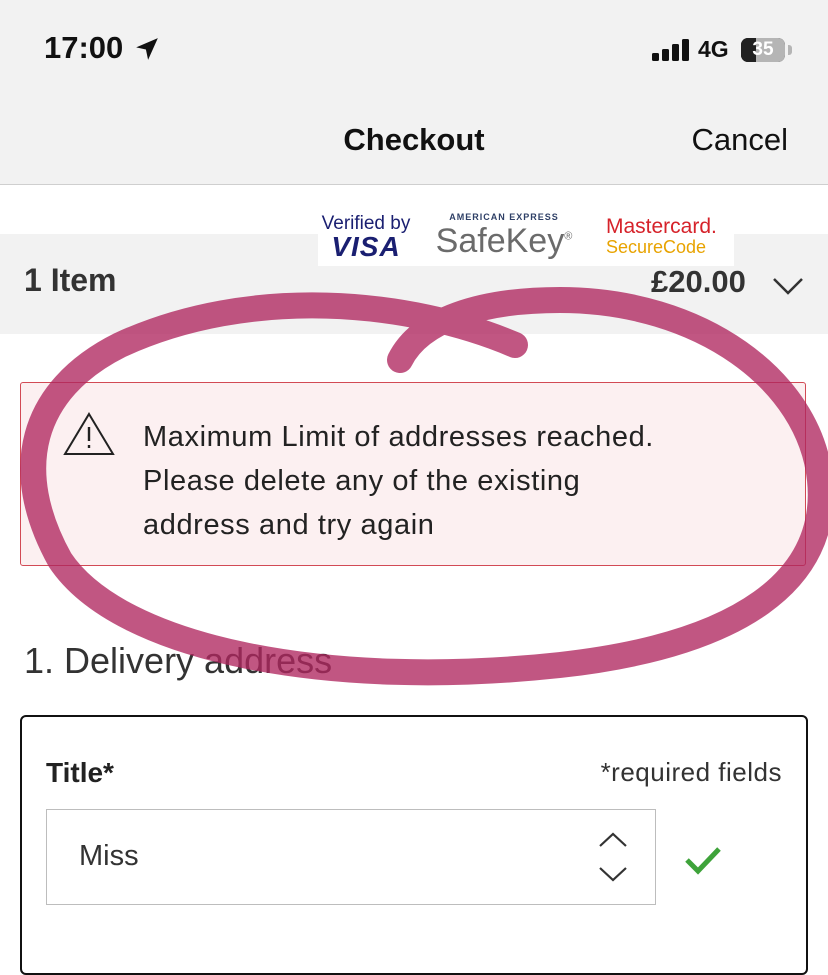  What do you see at coordinates (670, 50) in the screenshot?
I see `signal-bars-icon` at bounding box center [670, 50].